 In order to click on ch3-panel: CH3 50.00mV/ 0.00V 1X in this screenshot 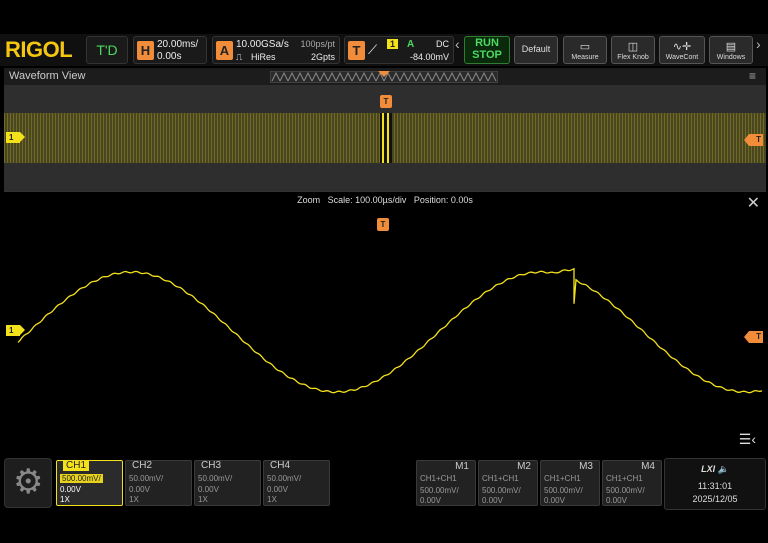, I will do `click(227, 483)`.